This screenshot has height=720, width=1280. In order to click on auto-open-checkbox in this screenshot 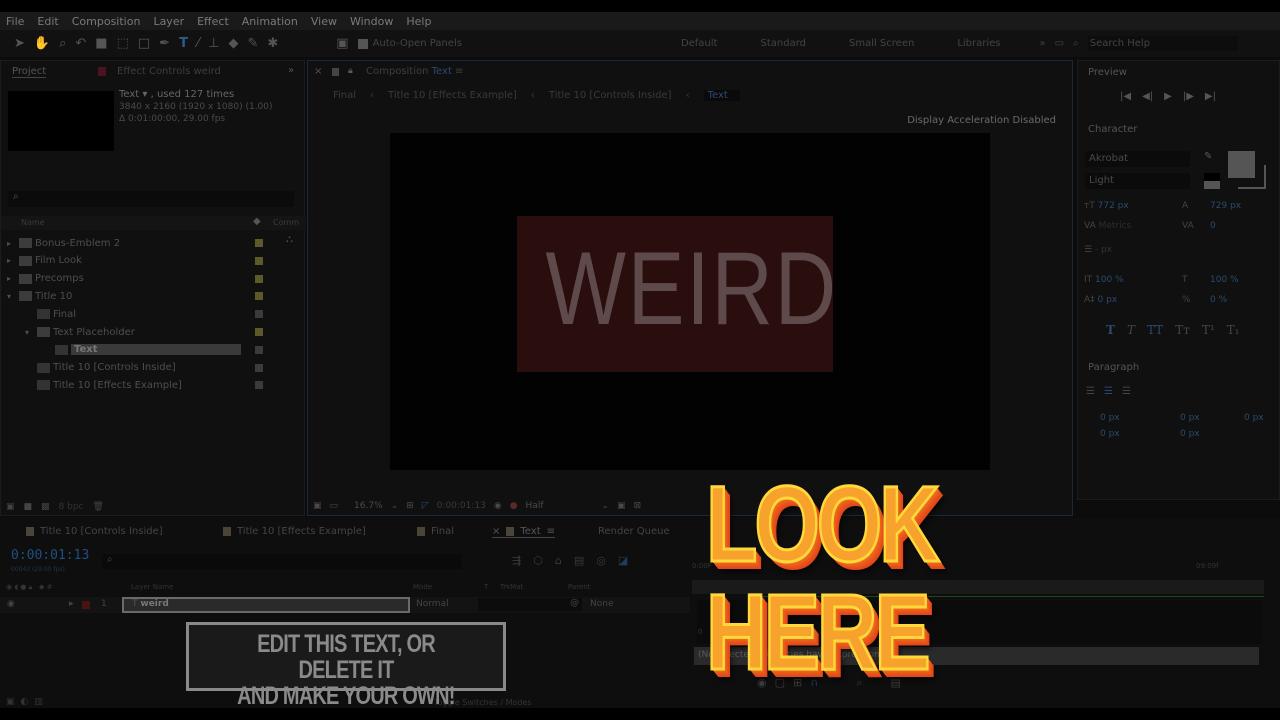, I will do `click(362, 43)`.